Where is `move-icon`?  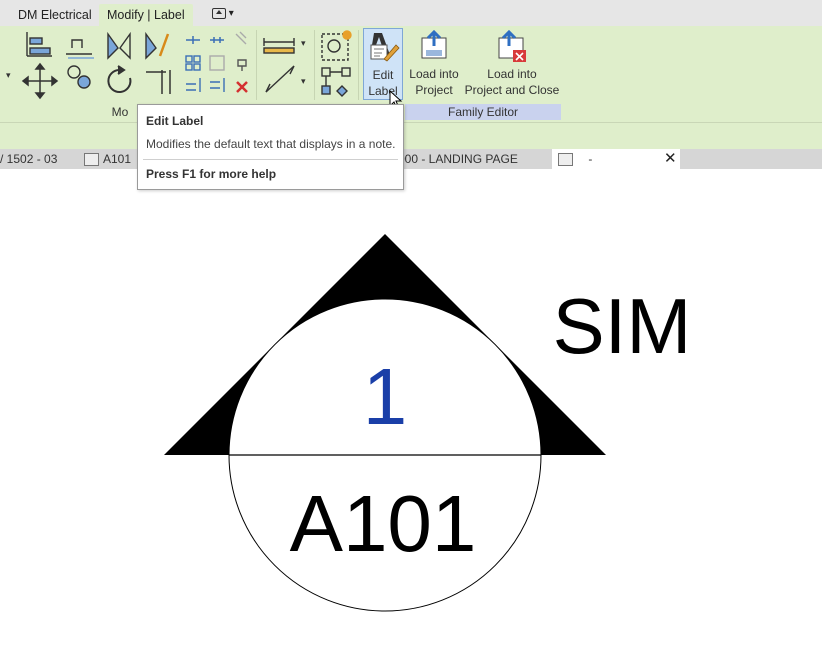 move-icon is located at coordinates (40, 81).